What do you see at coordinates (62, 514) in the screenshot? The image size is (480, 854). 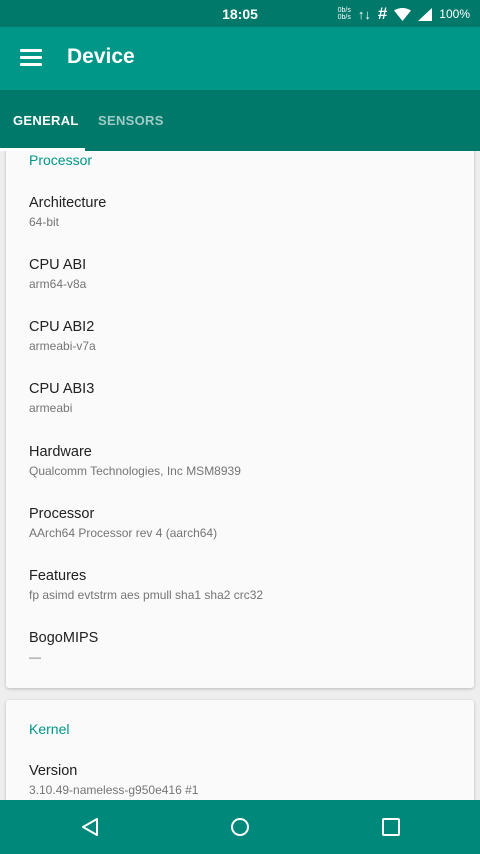 I see `item-label: Processor` at bounding box center [62, 514].